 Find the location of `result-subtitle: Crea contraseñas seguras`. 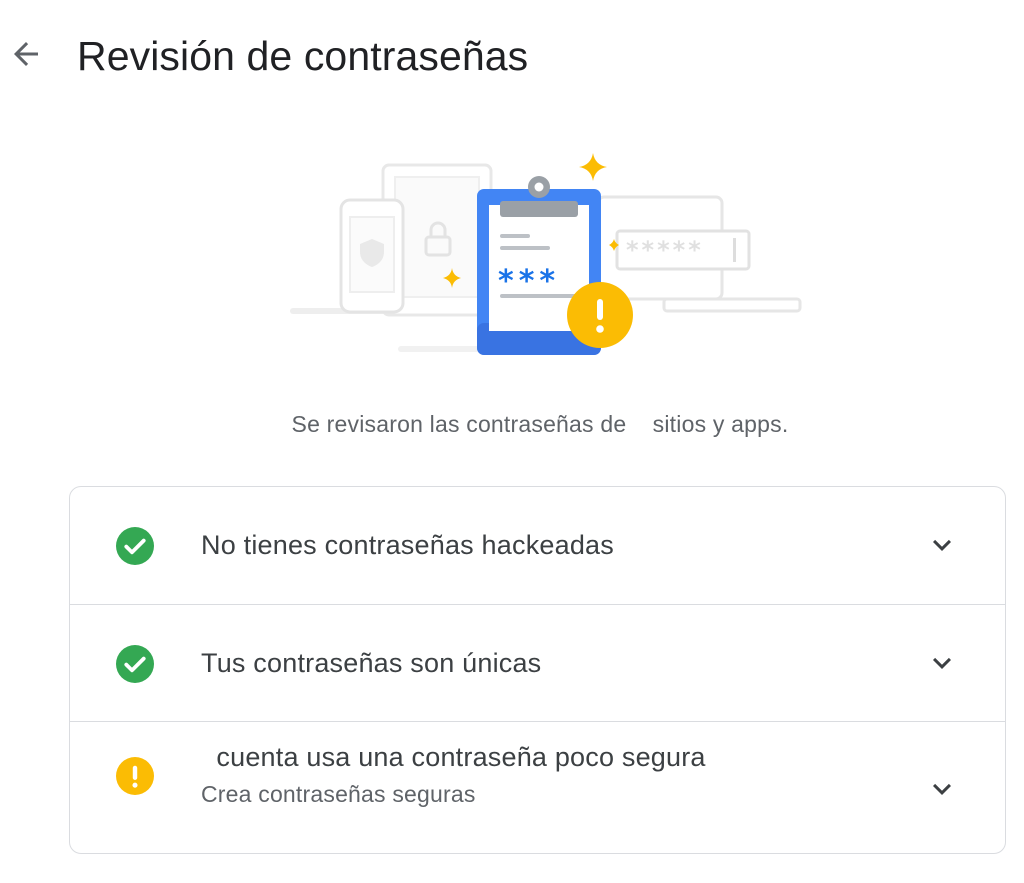

result-subtitle: Crea contraseñas seguras is located at coordinates (338, 794).